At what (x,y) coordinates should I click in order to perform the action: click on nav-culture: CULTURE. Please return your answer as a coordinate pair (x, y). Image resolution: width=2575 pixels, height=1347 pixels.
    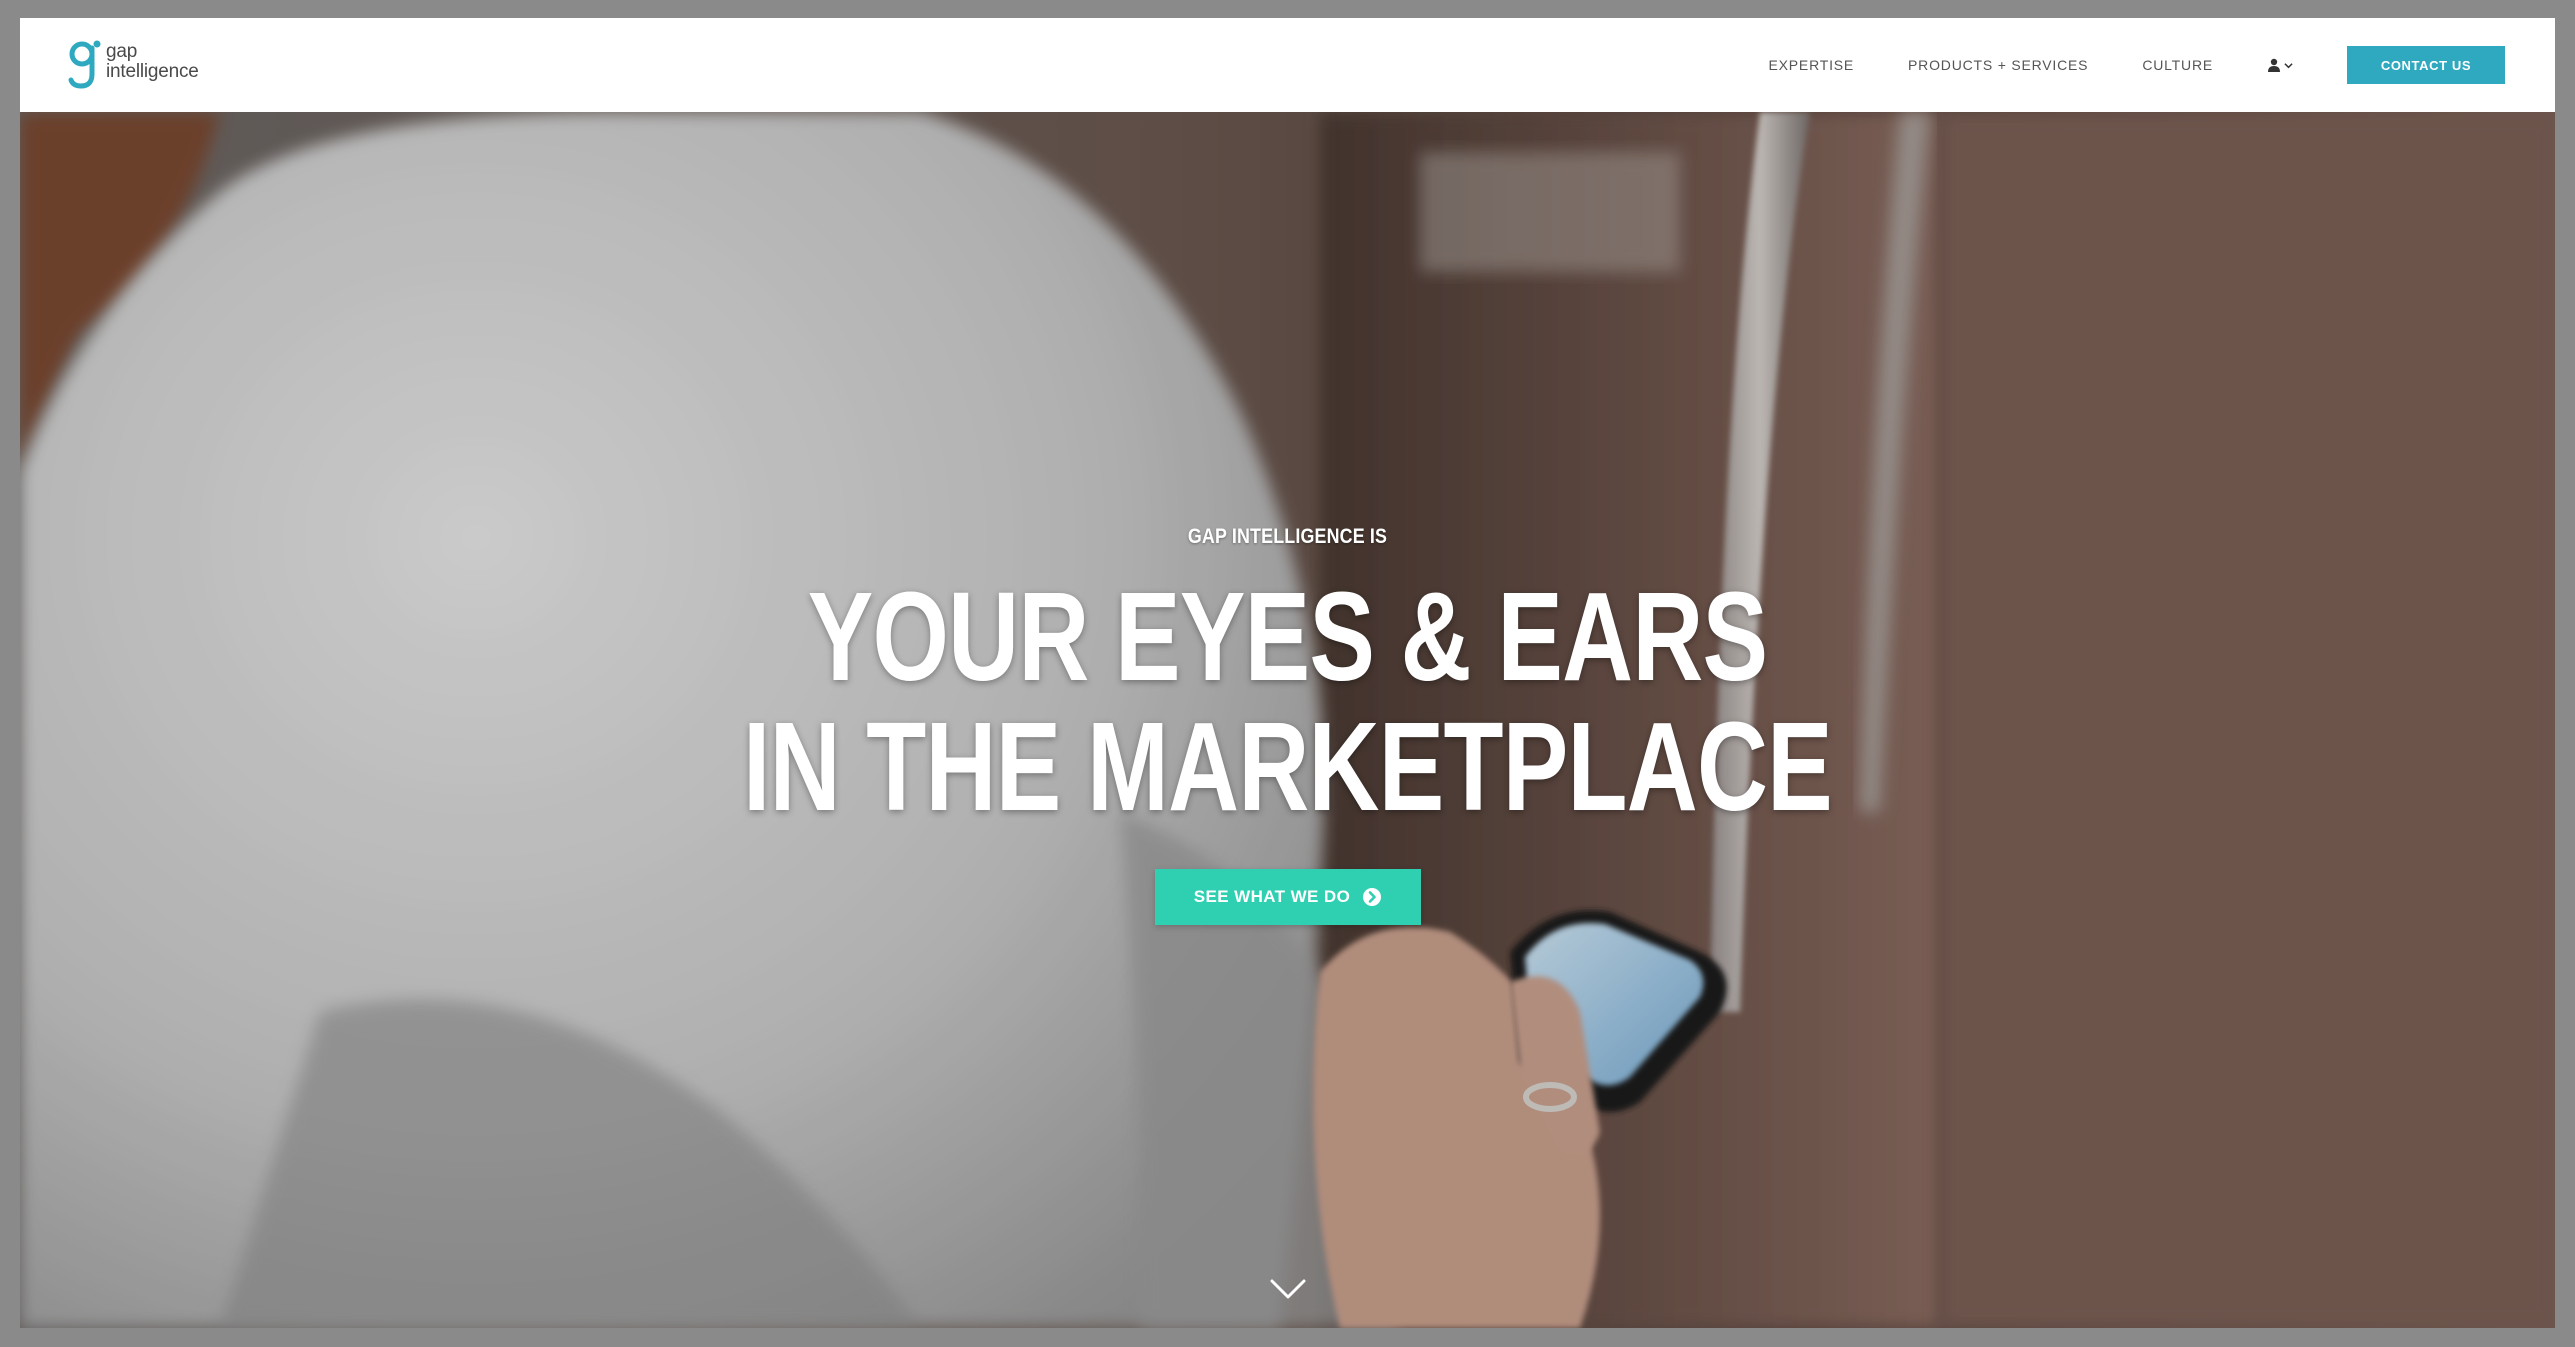
    Looking at the image, I should click on (2177, 65).